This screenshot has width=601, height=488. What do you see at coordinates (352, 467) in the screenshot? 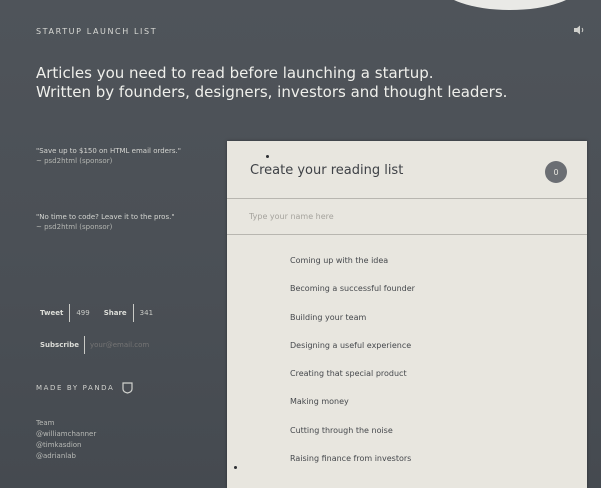
I see `topic-item: Raising finance from investors` at bounding box center [352, 467].